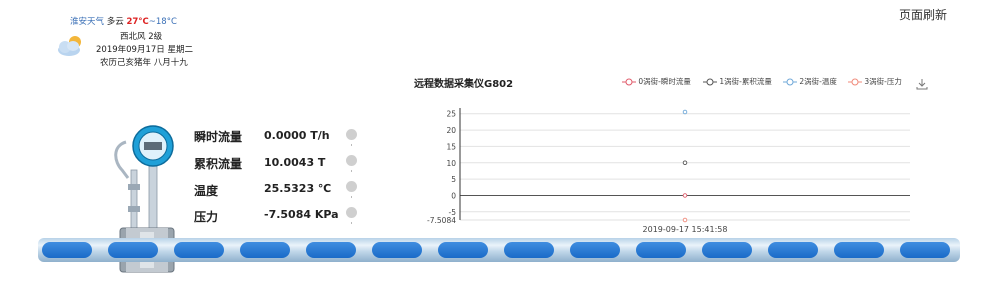  Describe the element at coordinates (664, 81) in the screenshot. I see `legend-label-0: 0涡街-瞬时流量` at that location.